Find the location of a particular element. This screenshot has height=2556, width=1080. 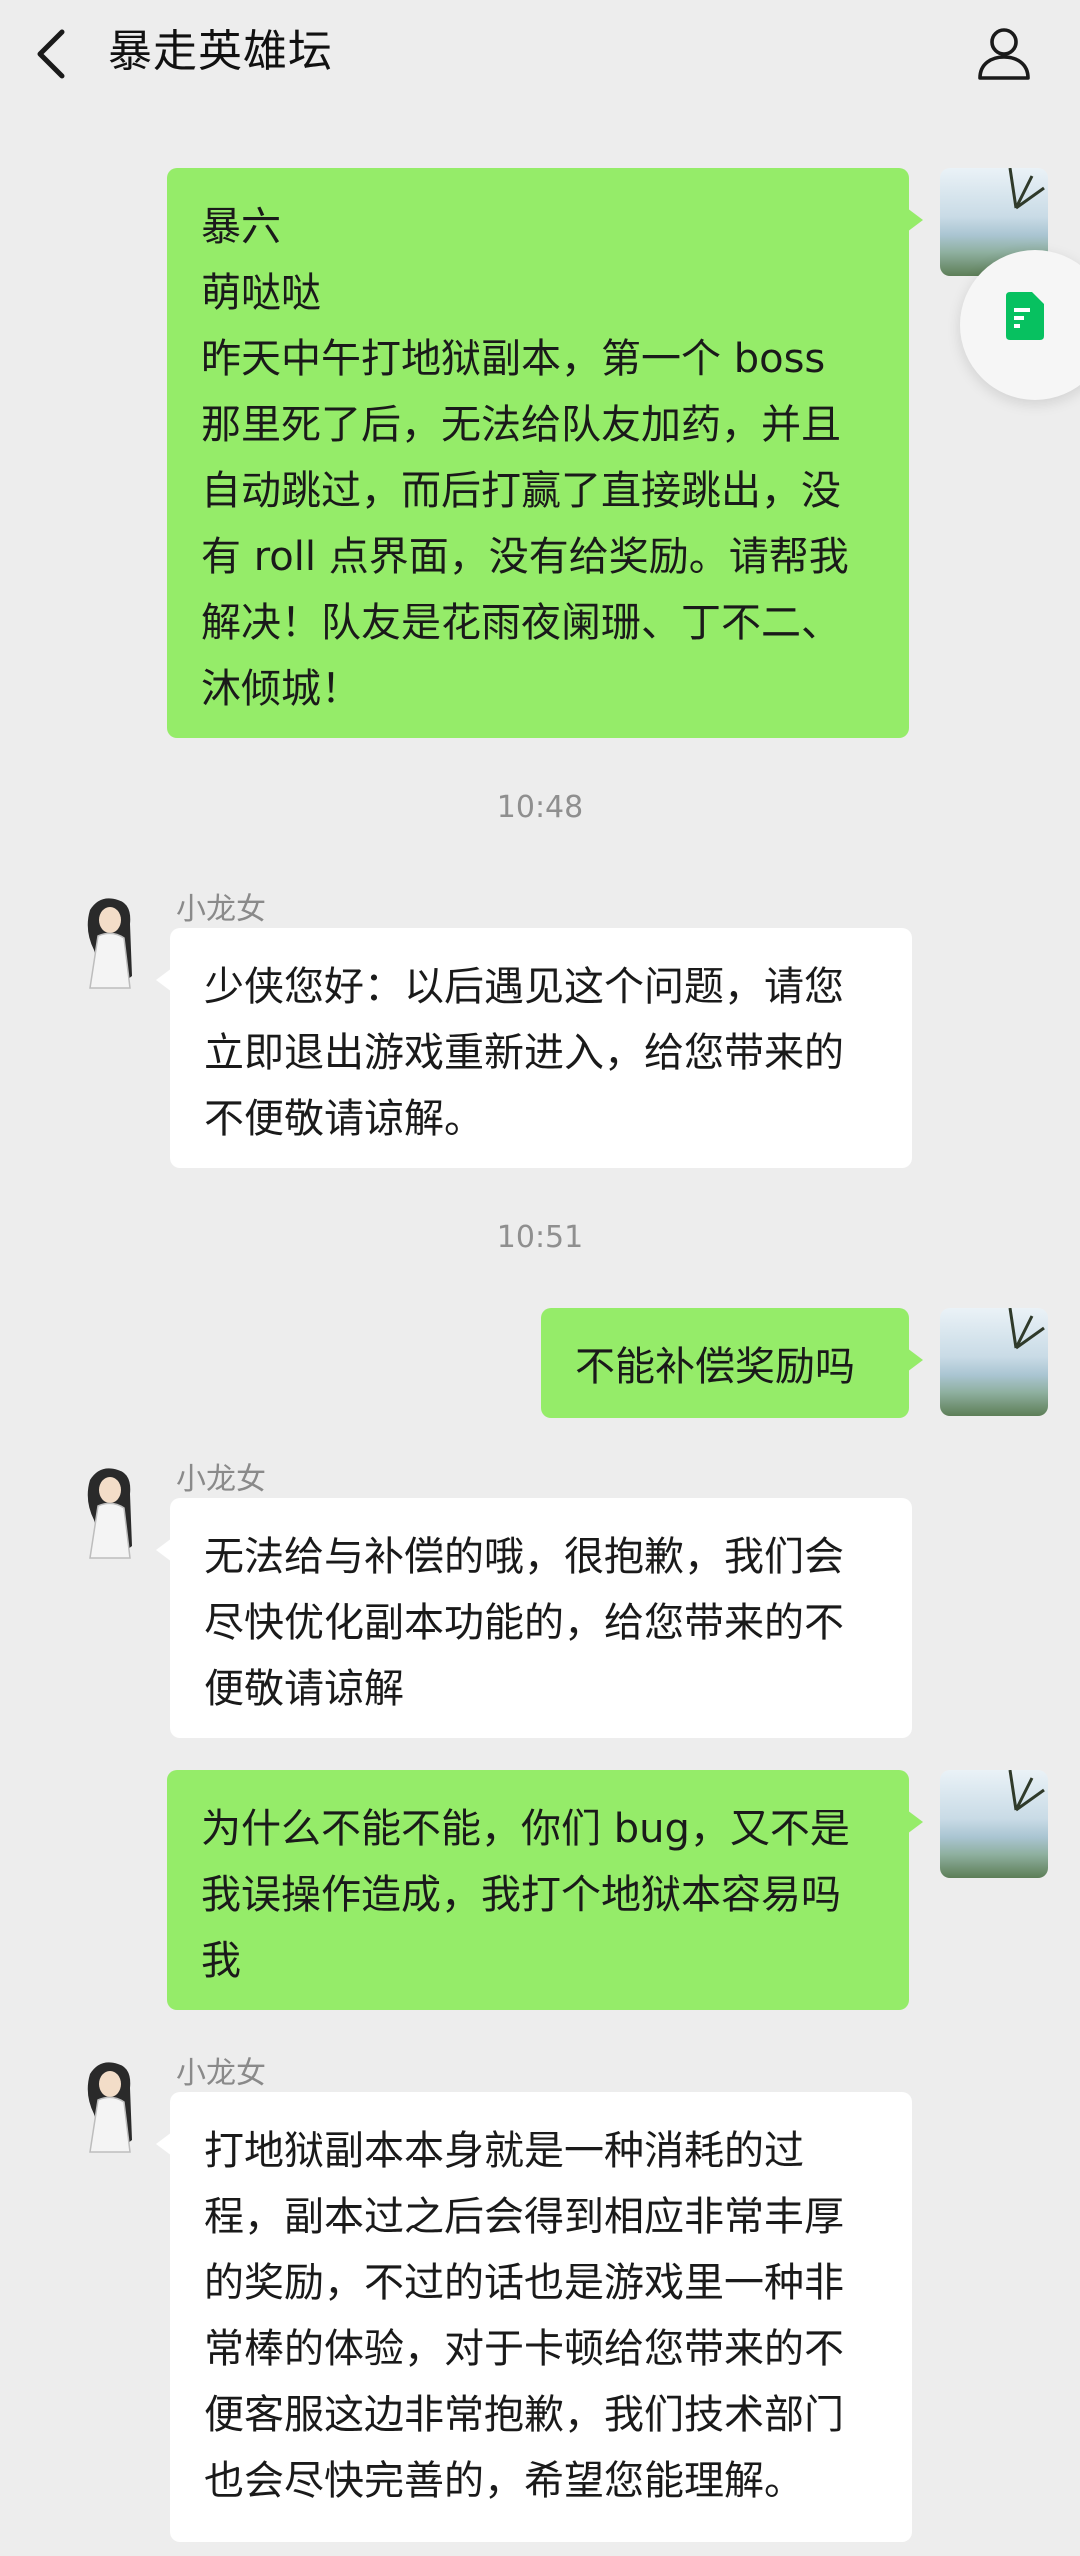

message-line: 便客服这边非常抱歉，我们技术部门 is located at coordinates (524, 2415).